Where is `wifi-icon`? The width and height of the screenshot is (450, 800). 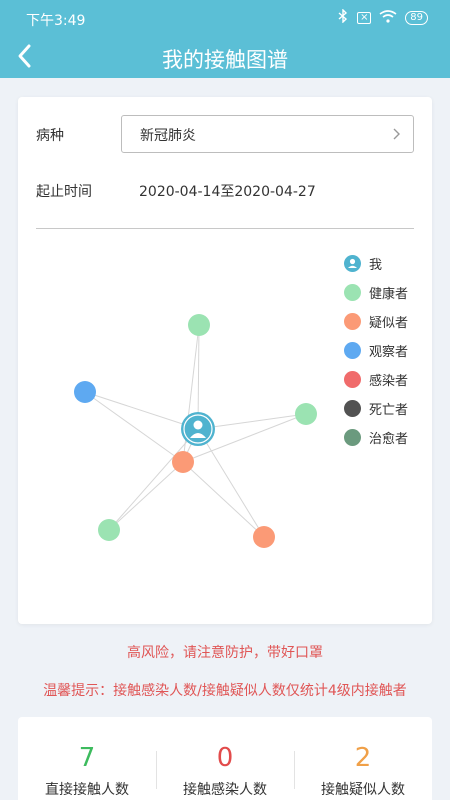 wifi-icon is located at coordinates (388, 17).